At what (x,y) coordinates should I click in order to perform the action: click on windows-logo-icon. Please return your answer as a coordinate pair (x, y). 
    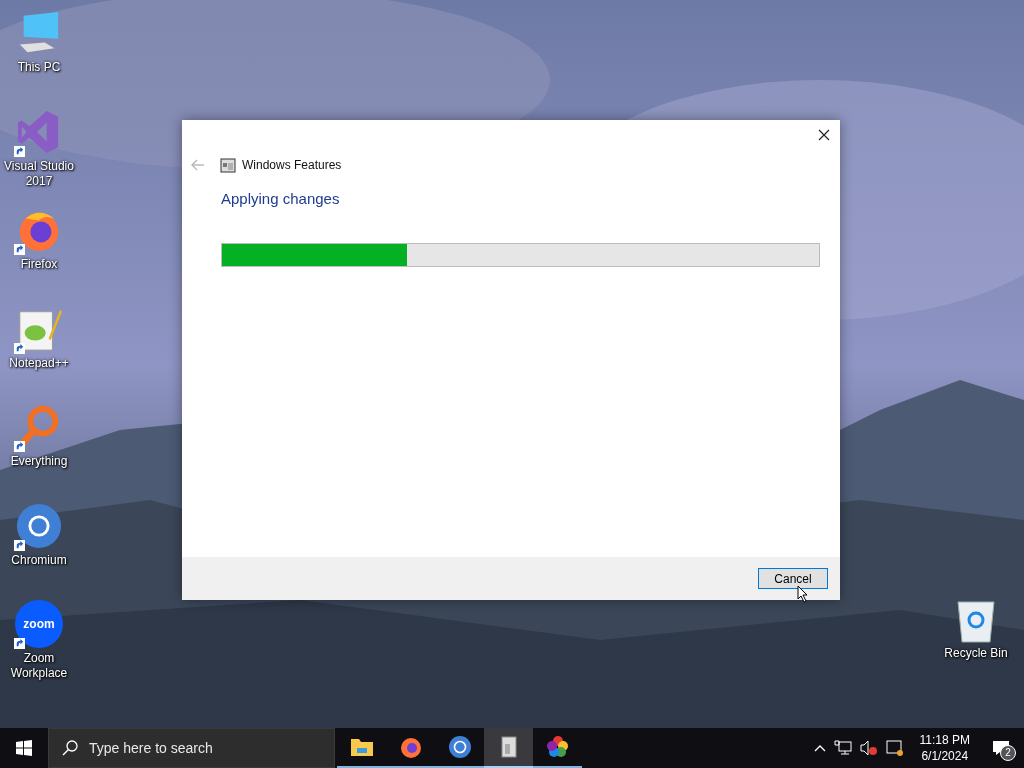
    Looking at the image, I should click on (24, 748).